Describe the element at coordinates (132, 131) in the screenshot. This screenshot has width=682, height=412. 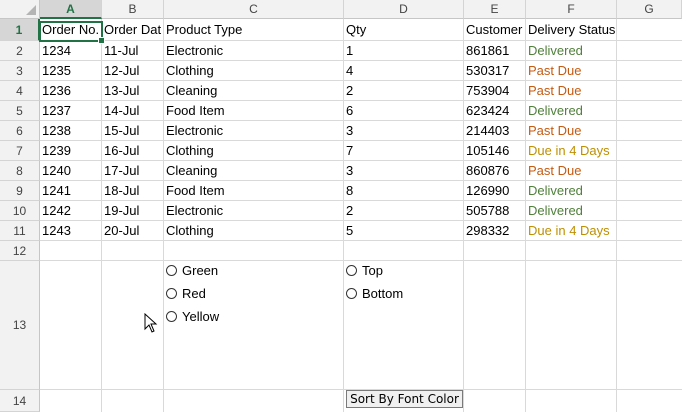
I see `table-cell: 15-Jul` at that location.